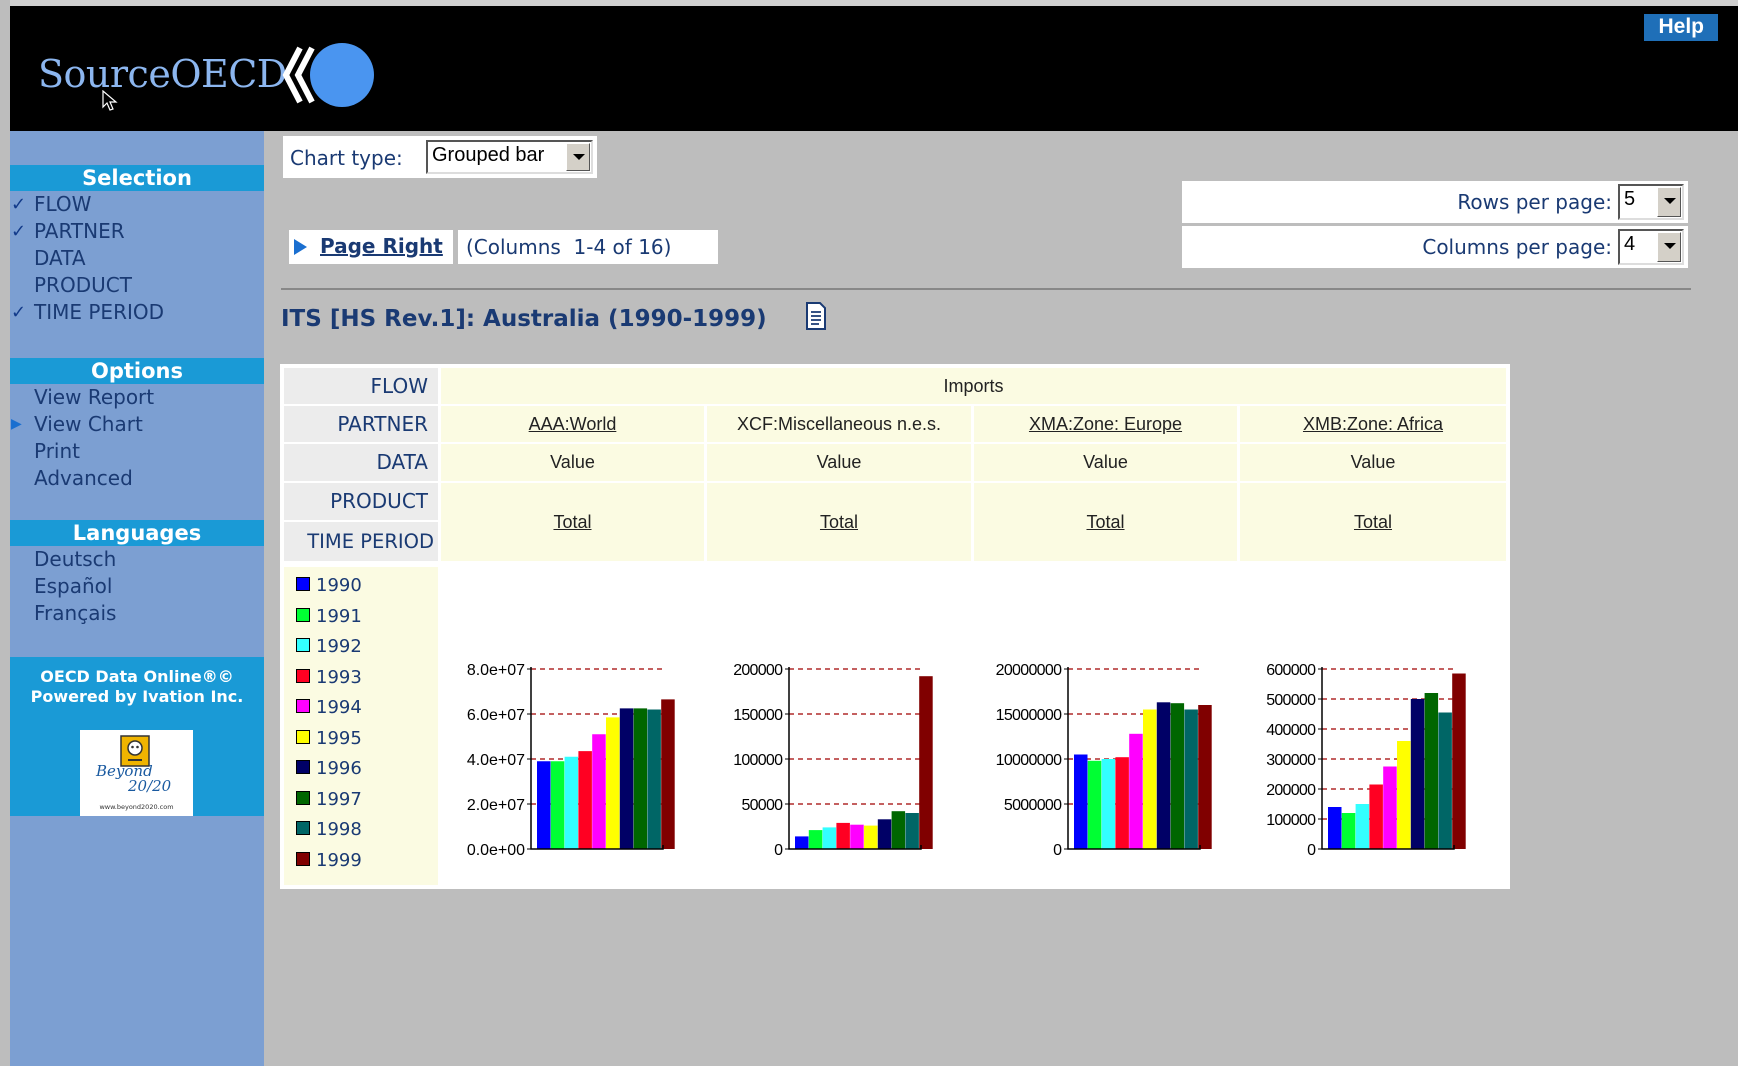  I want to click on dim-label-flow: FLOW, so click(361, 386).